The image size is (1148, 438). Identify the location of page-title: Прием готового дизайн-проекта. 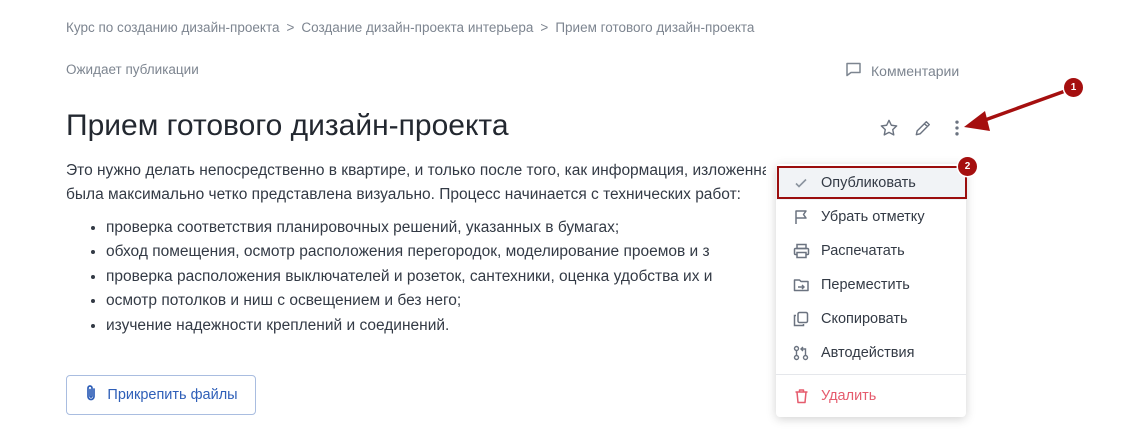
(287, 125).